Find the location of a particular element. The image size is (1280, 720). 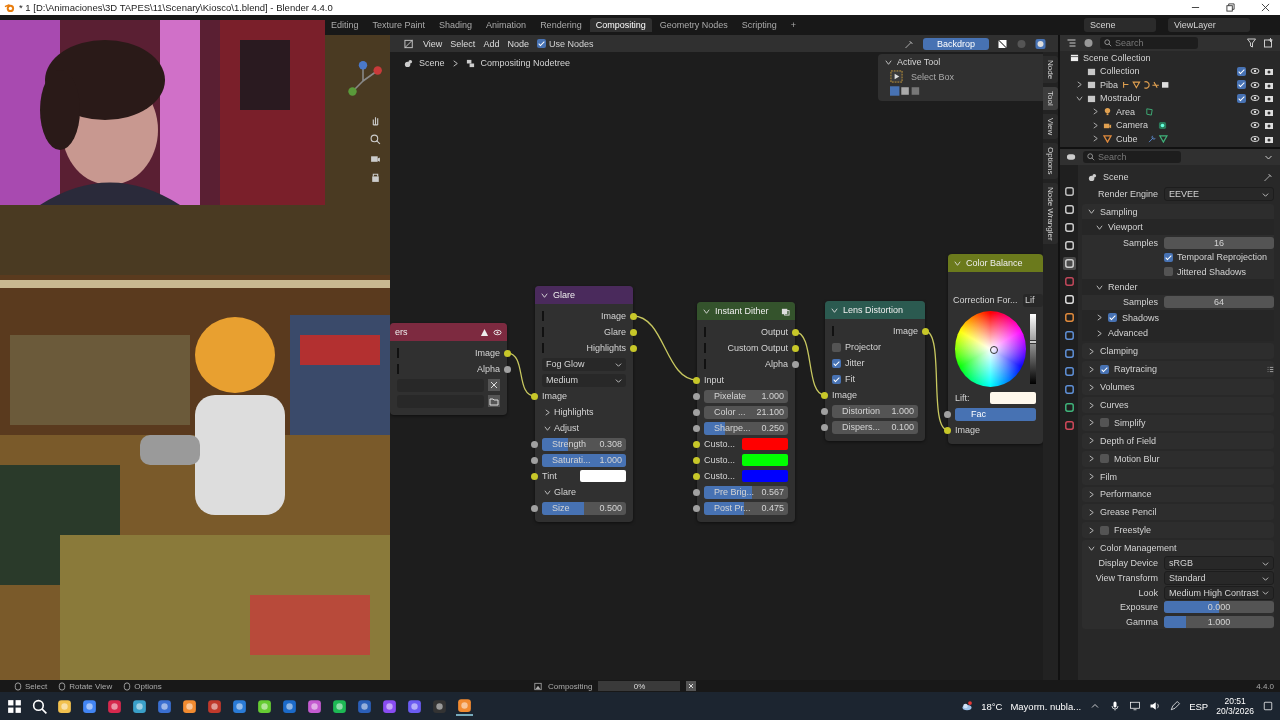

workspace-tab: Rendering is located at coordinates (561, 25).